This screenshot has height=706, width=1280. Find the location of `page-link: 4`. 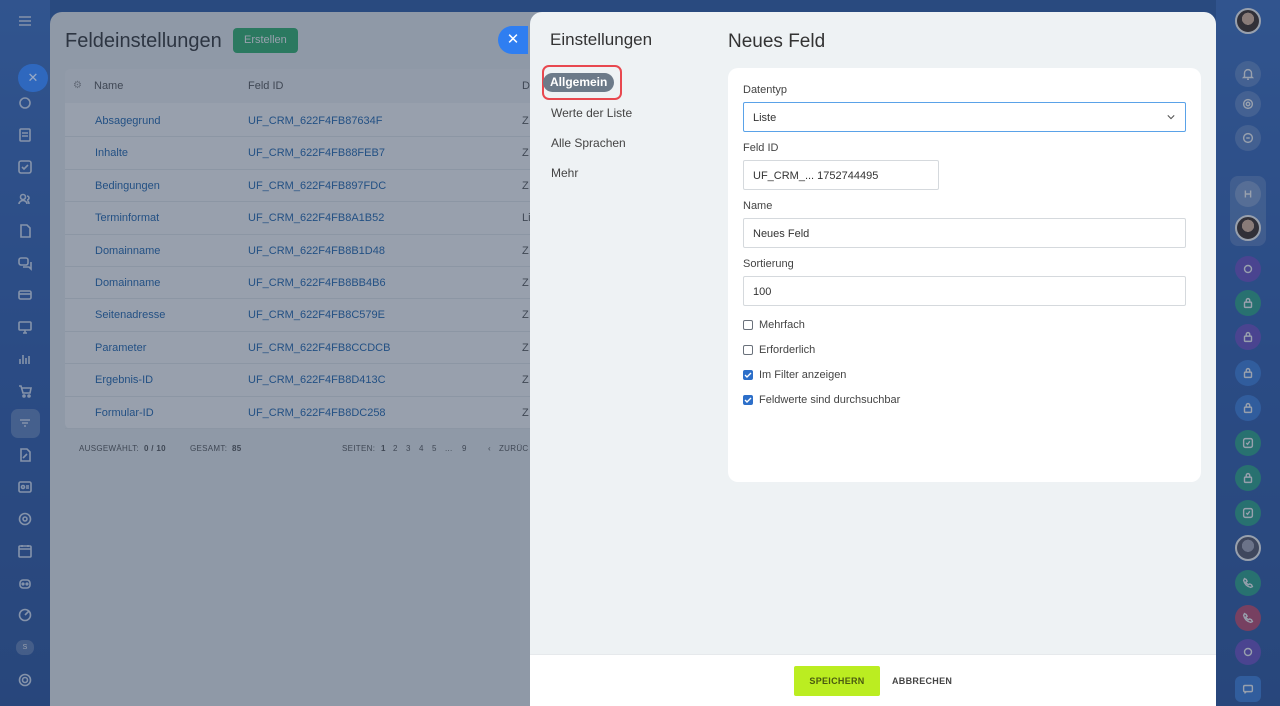

page-link: 4 is located at coordinates (421, 449).